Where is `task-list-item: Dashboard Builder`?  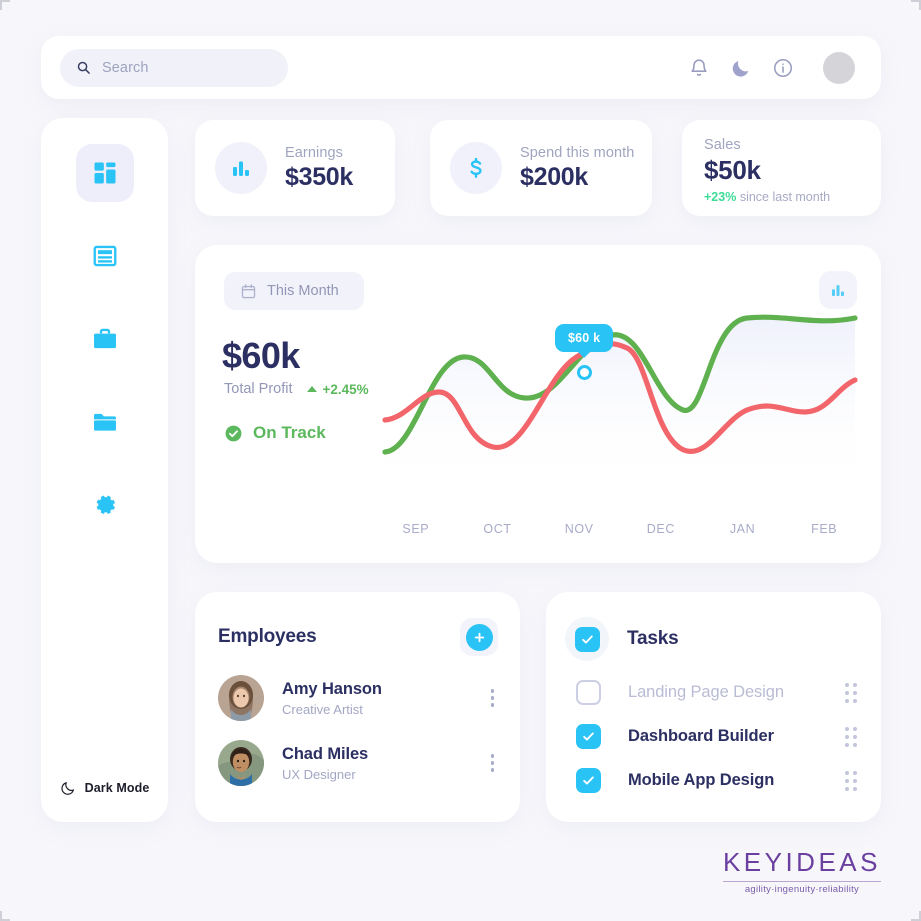
task-list-item: Dashboard Builder is located at coordinates (713, 736).